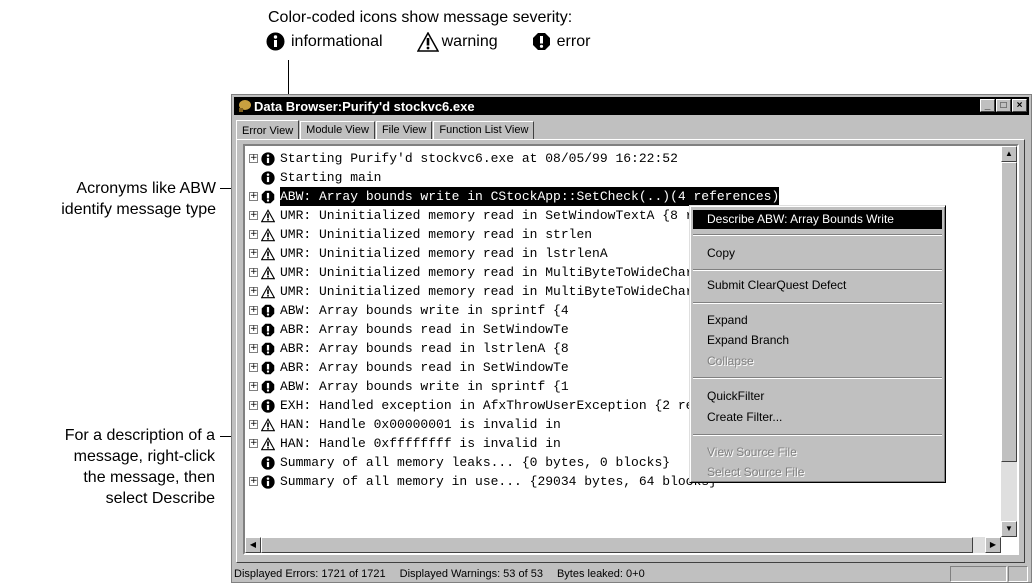  Describe the element at coordinates (1009, 154) in the screenshot. I see `scroll-up-arrow-icon: ▲` at that location.